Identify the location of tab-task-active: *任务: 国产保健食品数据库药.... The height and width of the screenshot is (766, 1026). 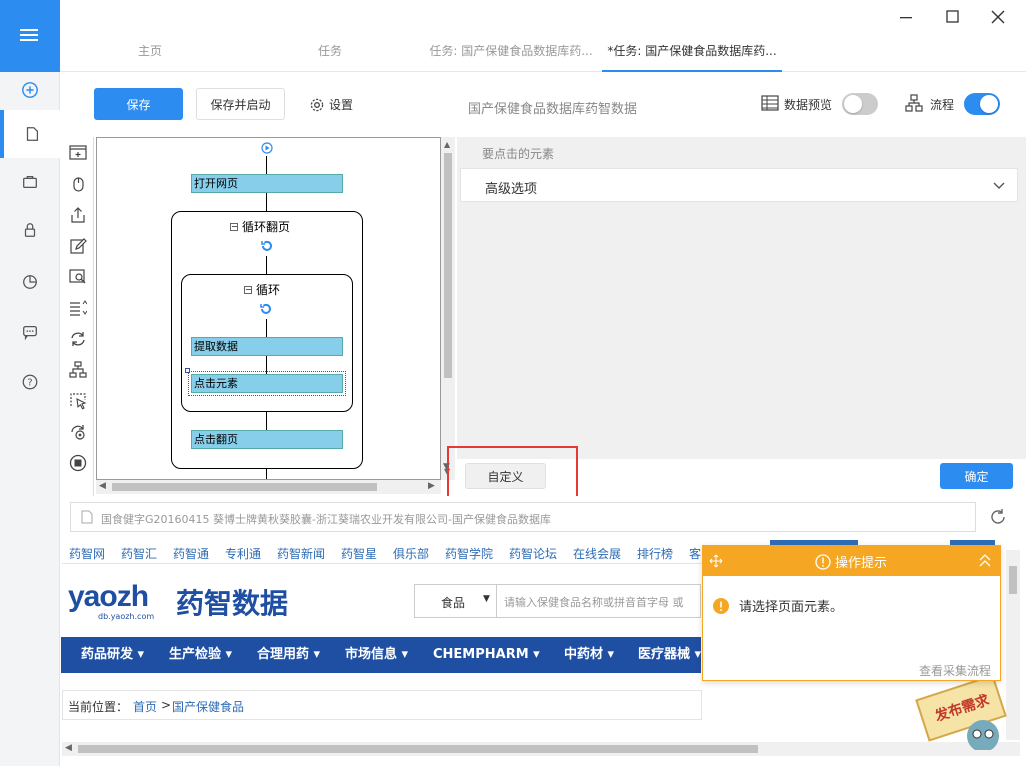
(692, 57).